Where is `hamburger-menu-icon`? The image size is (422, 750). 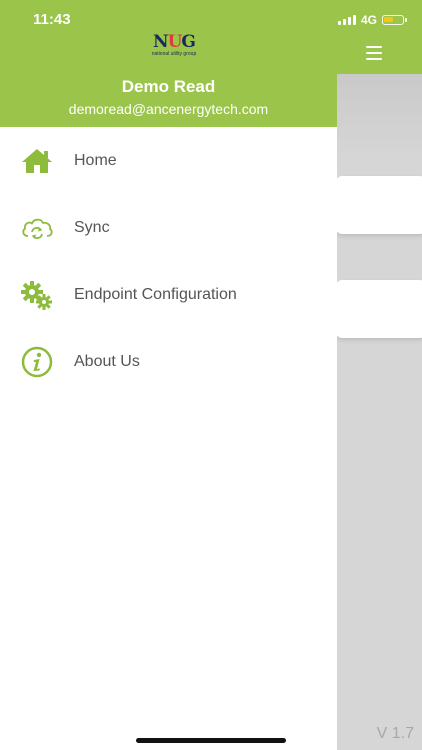 hamburger-menu-icon is located at coordinates (374, 53).